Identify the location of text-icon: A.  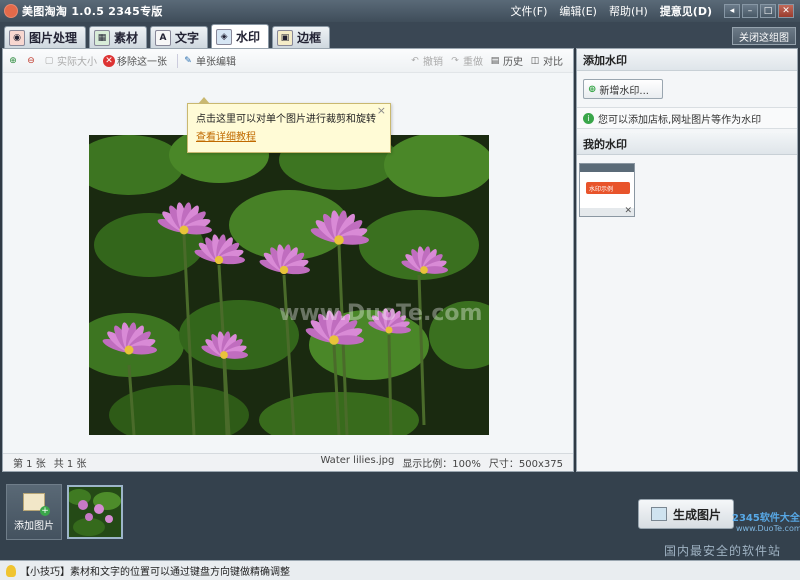
(163, 37).